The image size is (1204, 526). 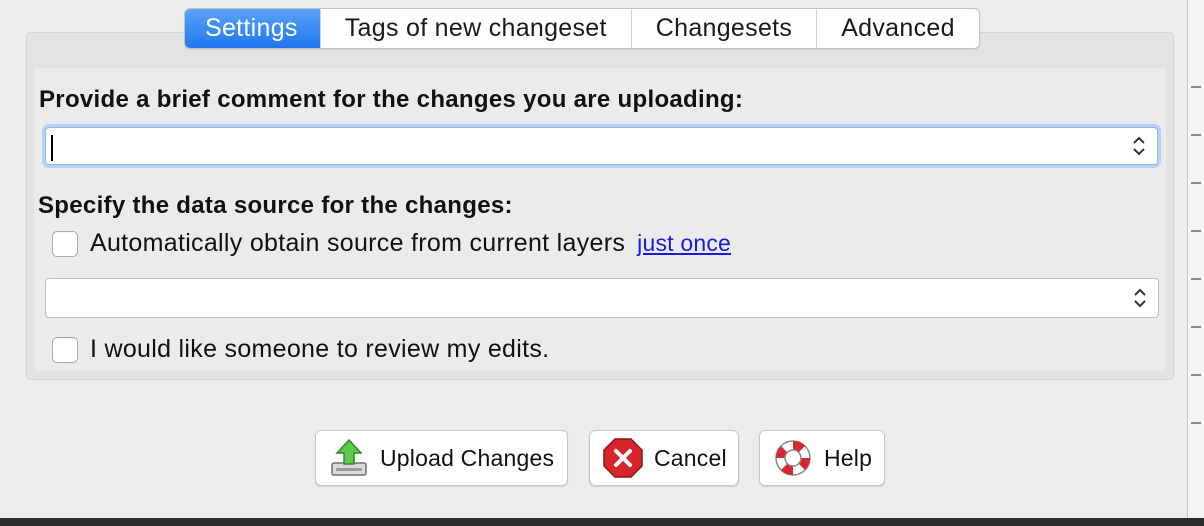 I want to click on upload-arrow-icon, so click(x=349, y=457).